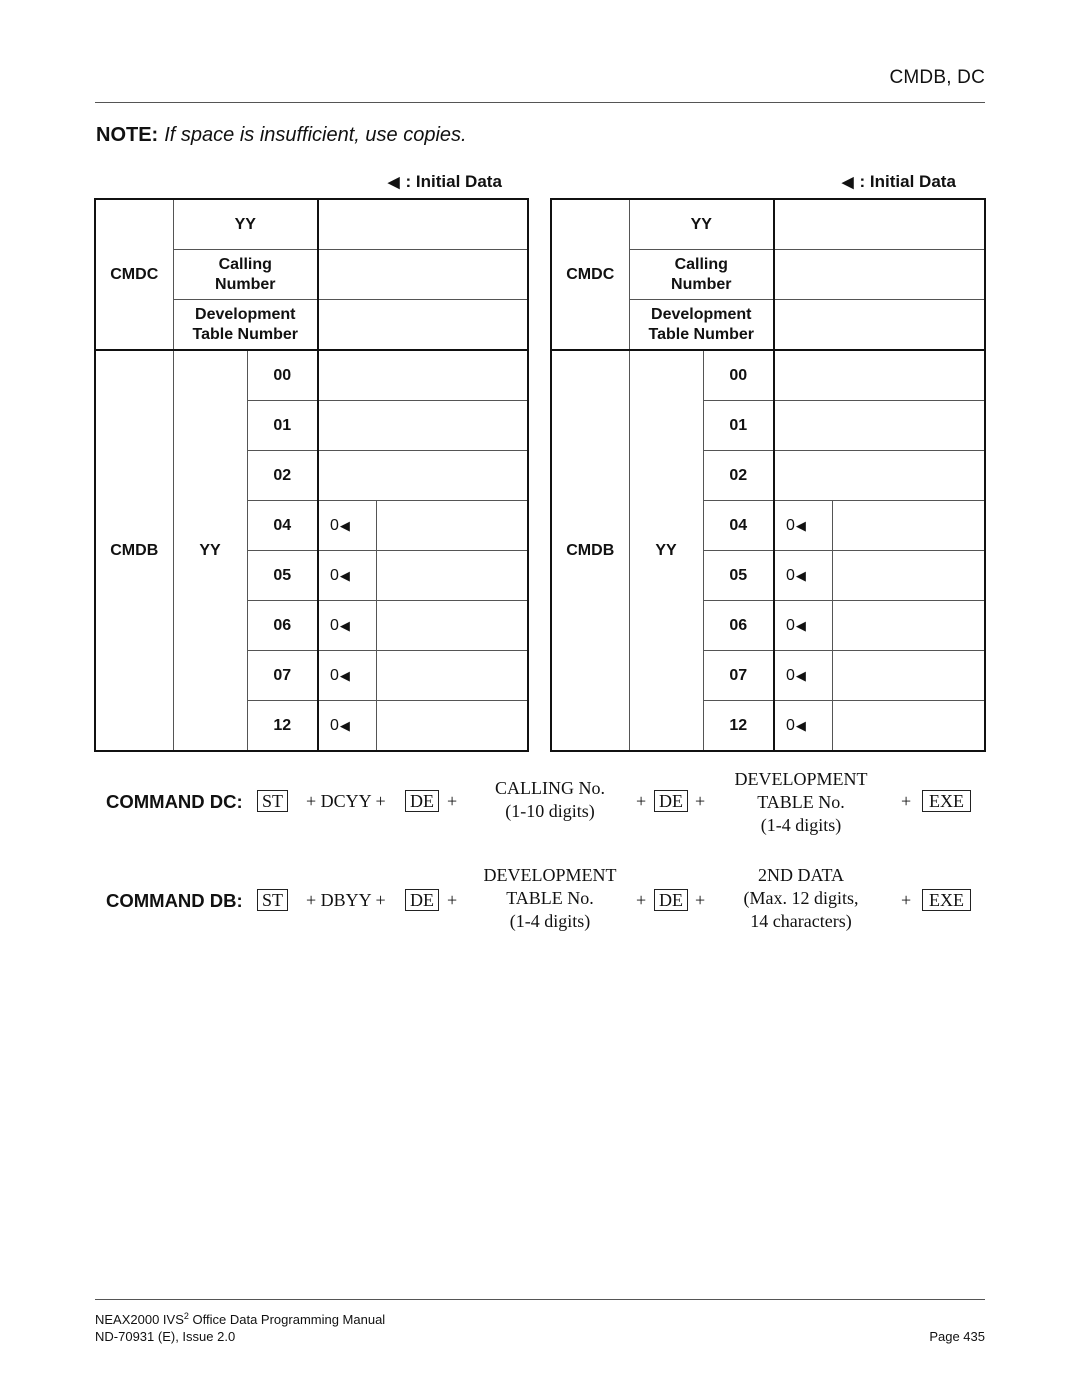 This screenshot has width=1080, height=1397. I want to click on page-number: Page 435, so click(957, 1336).